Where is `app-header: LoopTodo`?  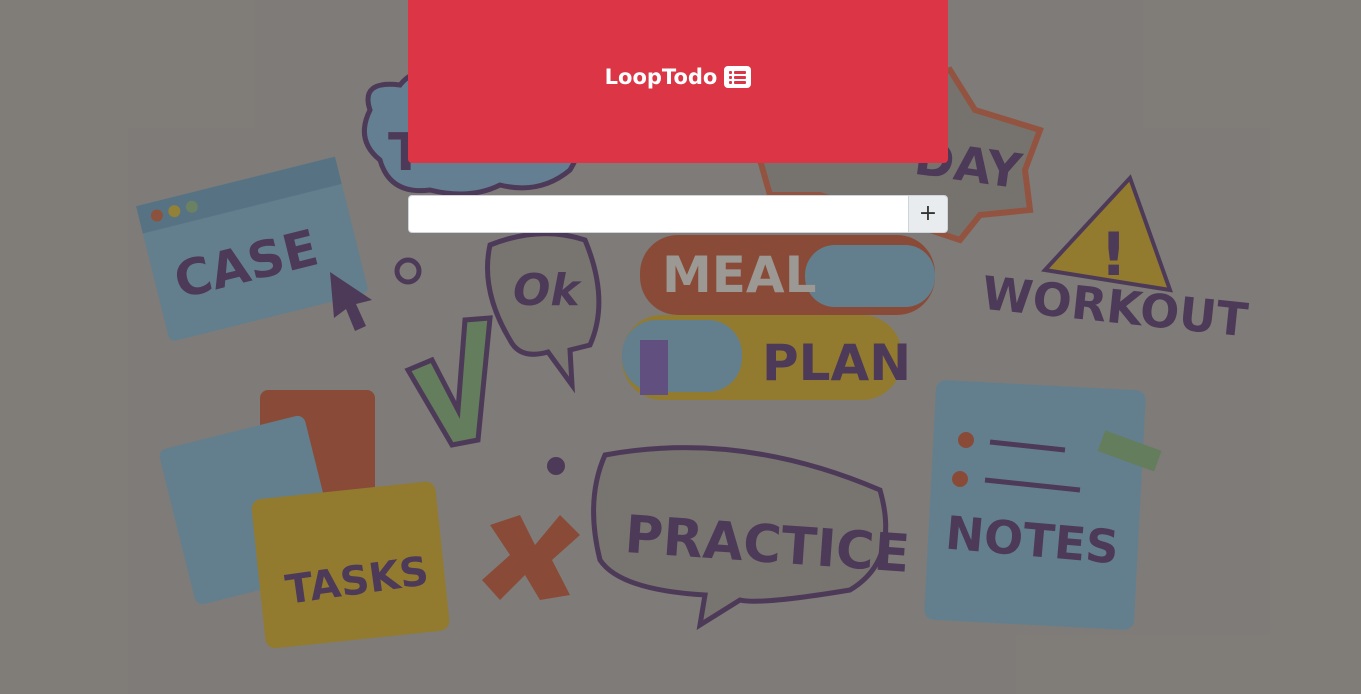
app-header: LoopTodo is located at coordinates (678, 81).